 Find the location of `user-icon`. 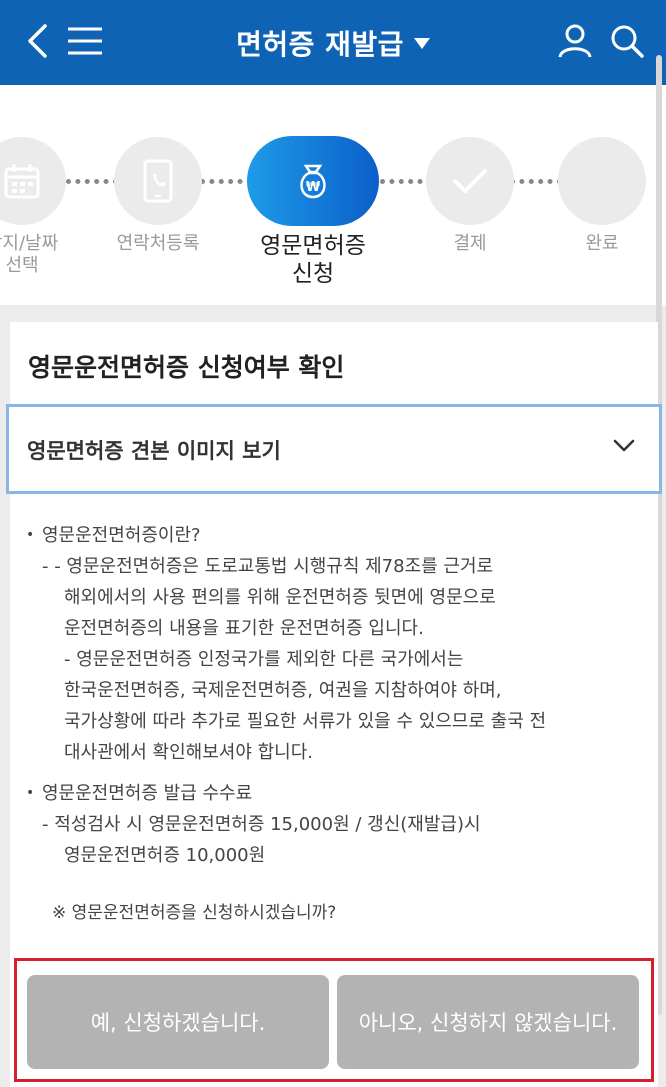

user-icon is located at coordinates (575, 41).